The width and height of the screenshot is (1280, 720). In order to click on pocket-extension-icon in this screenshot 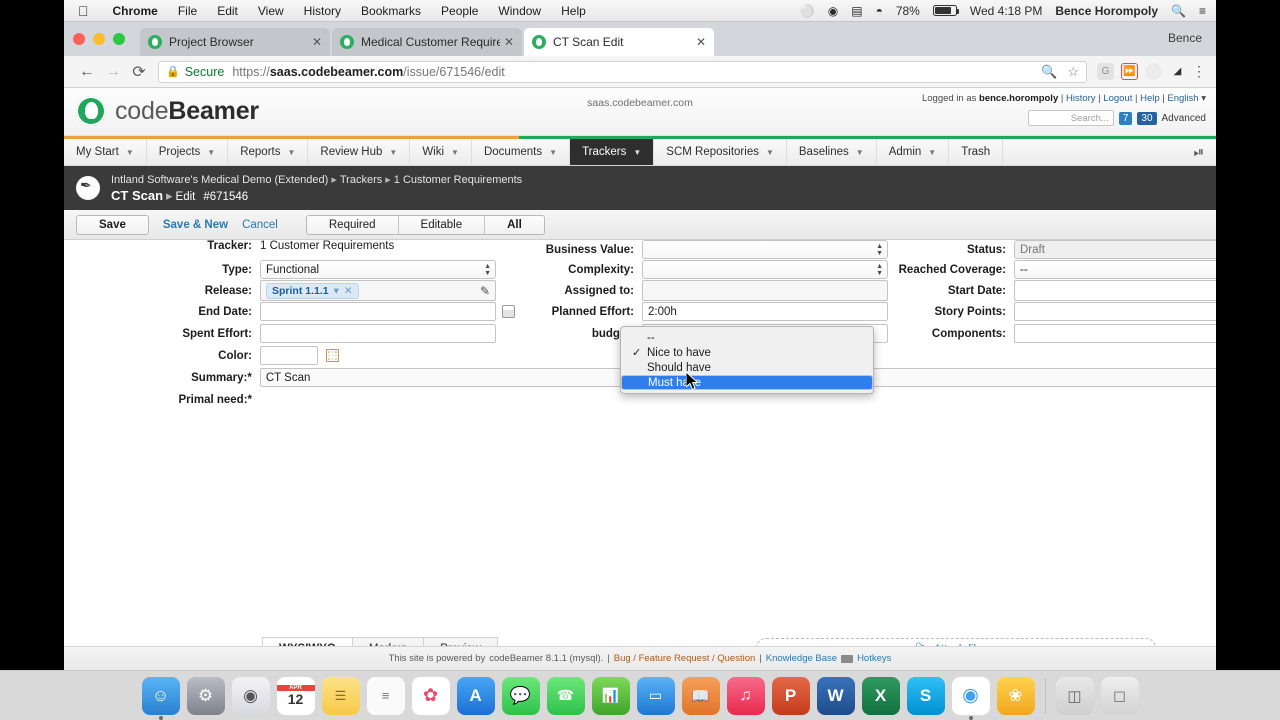, I will do `click(1153, 71)`.